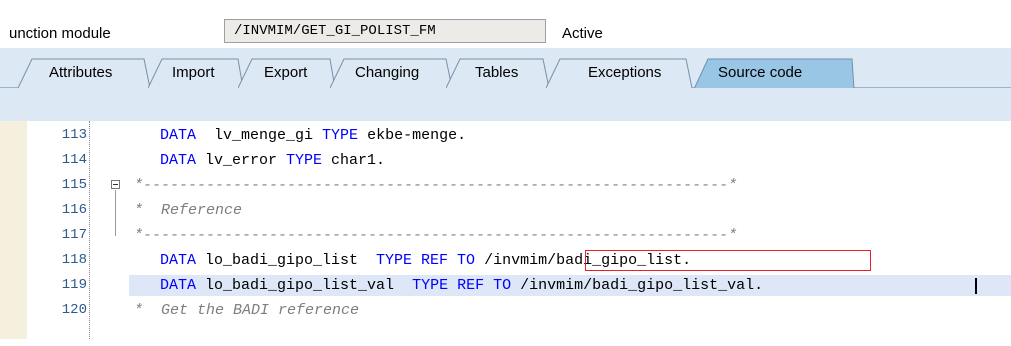 This screenshot has height=346, width=1011. I want to click on function-module-label: unction module, so click(60, 33).